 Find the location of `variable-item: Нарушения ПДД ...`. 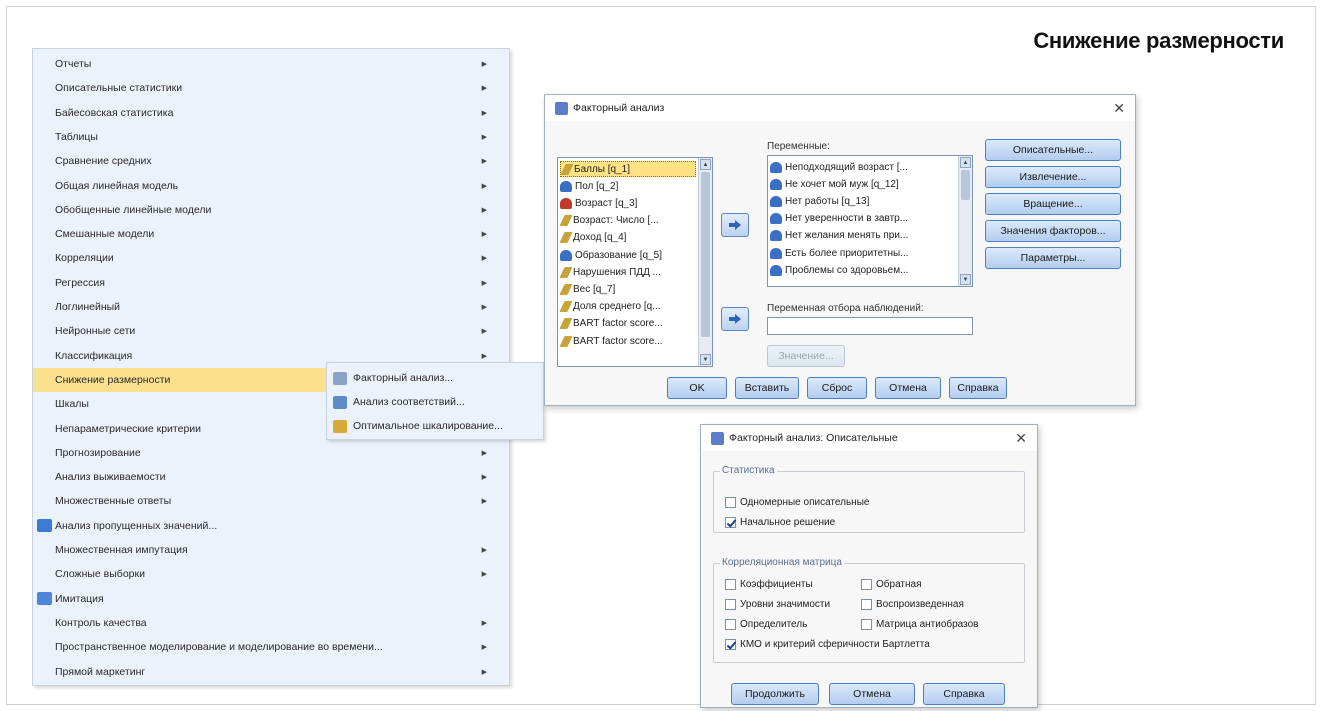

variable-item: Нарушения ПДД ... is located at coordinates (627, 272).